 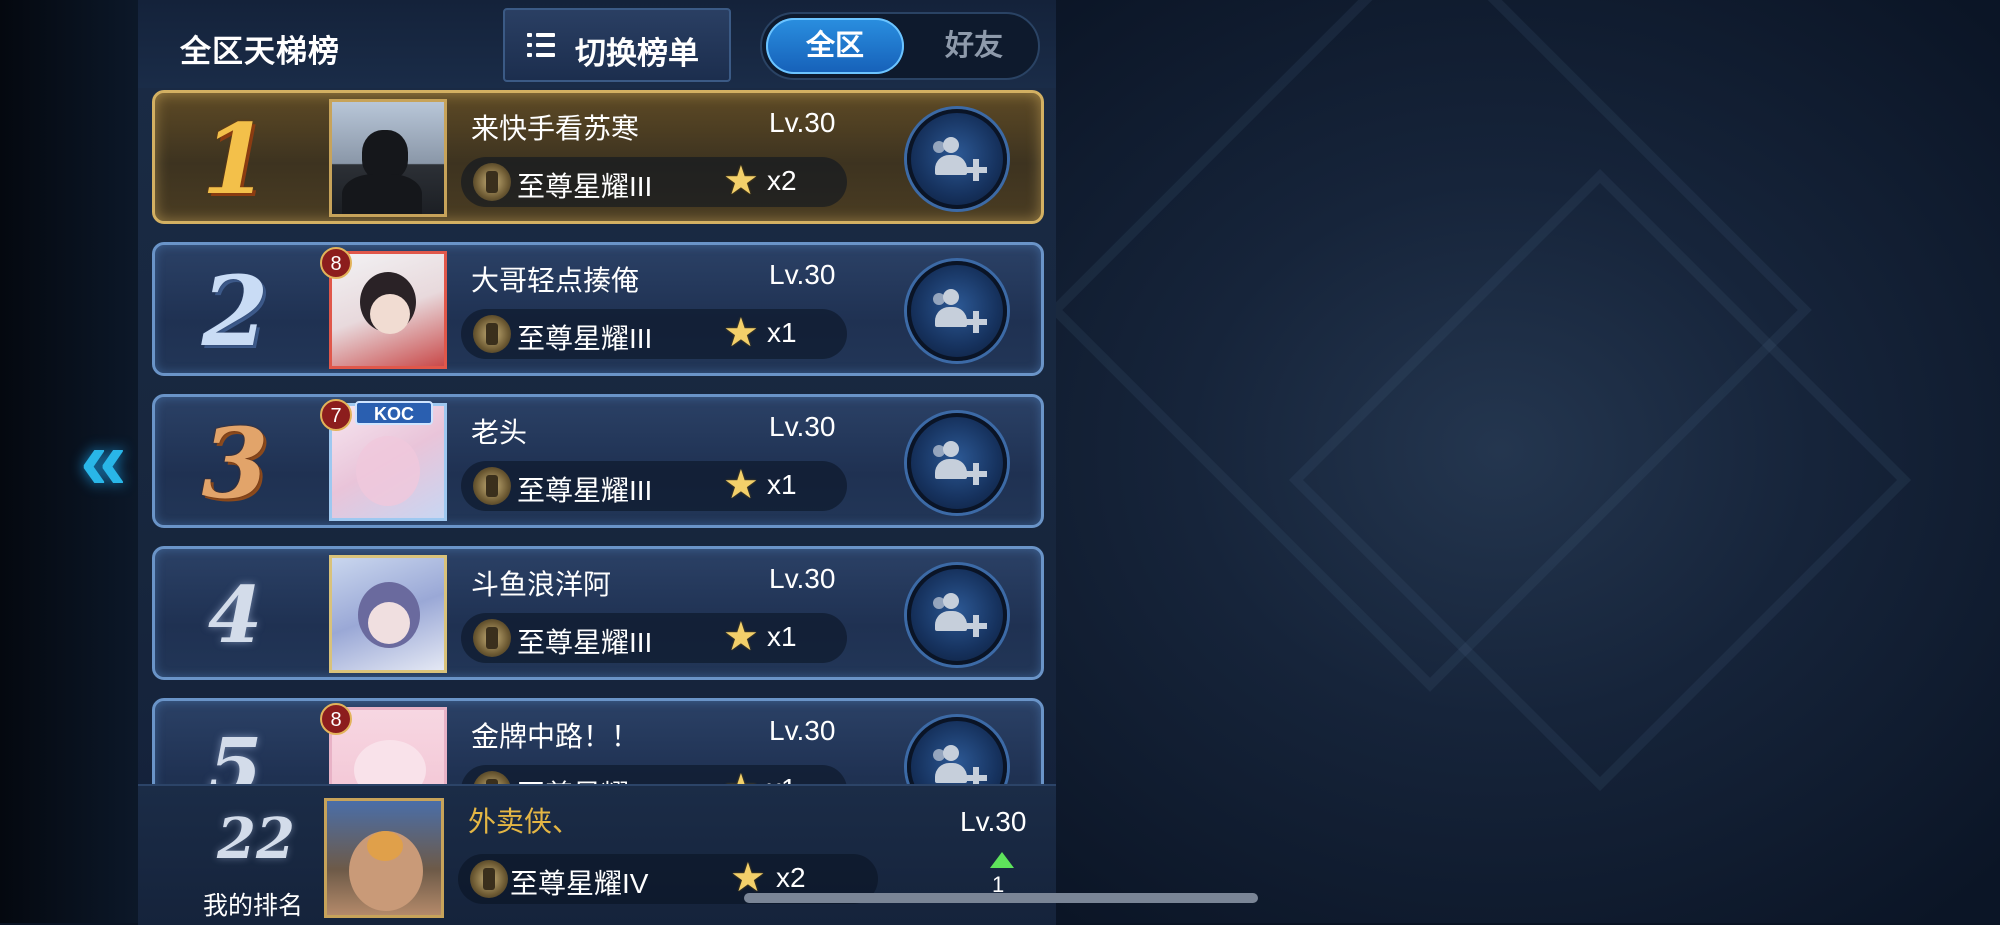 I want to click on my-avatar, so click(x=384, y=858).